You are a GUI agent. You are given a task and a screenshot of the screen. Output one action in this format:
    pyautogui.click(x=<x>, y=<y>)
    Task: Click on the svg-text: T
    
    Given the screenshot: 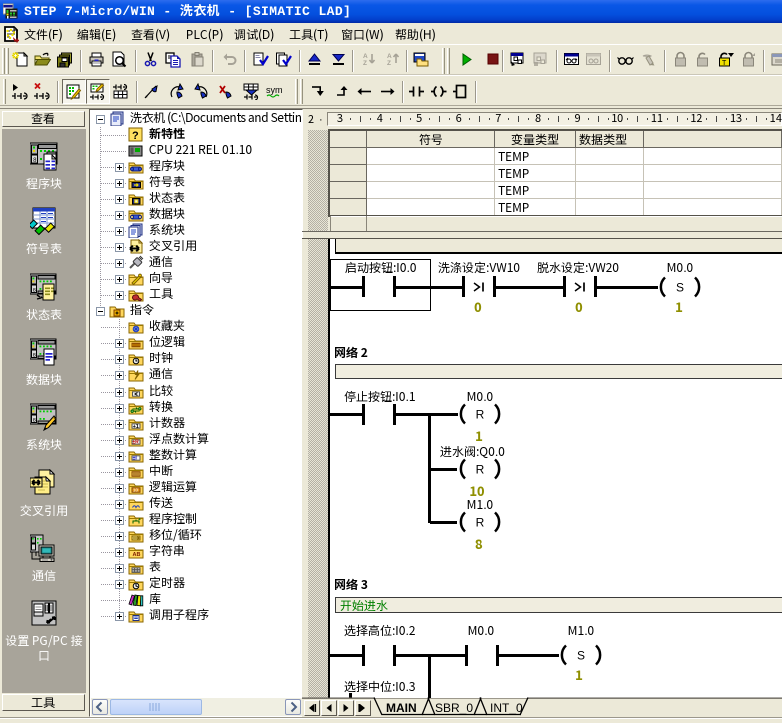 What is the action you would take?
    pyautogui.click(x=724, y=63)
    